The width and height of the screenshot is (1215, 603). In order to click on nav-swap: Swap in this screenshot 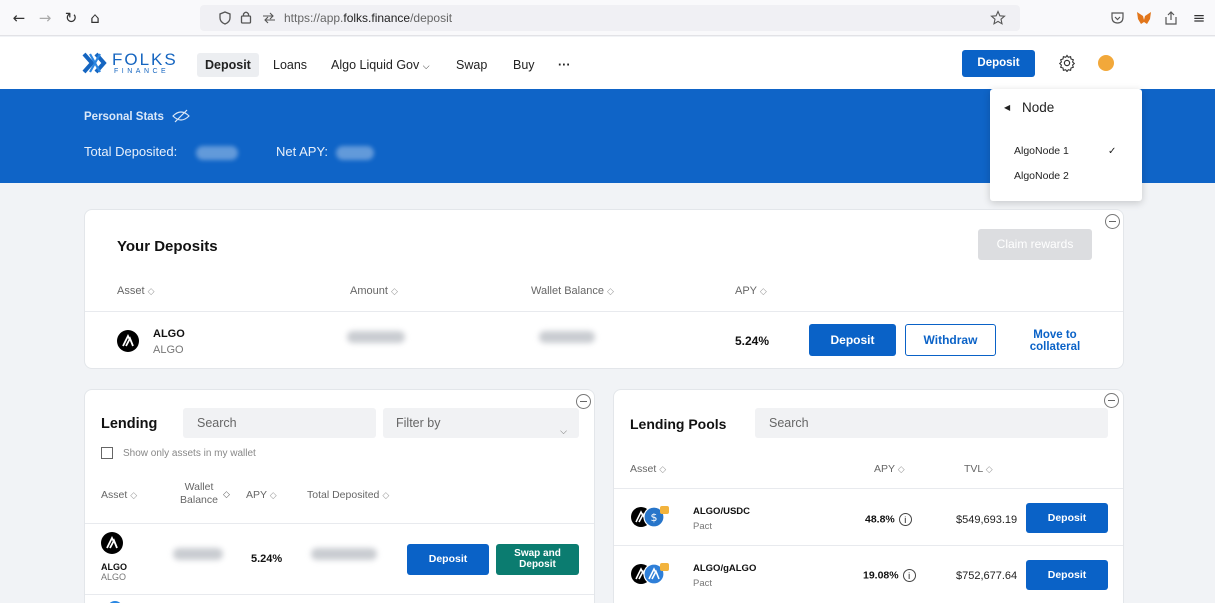, I will do `click(471, 65)`.